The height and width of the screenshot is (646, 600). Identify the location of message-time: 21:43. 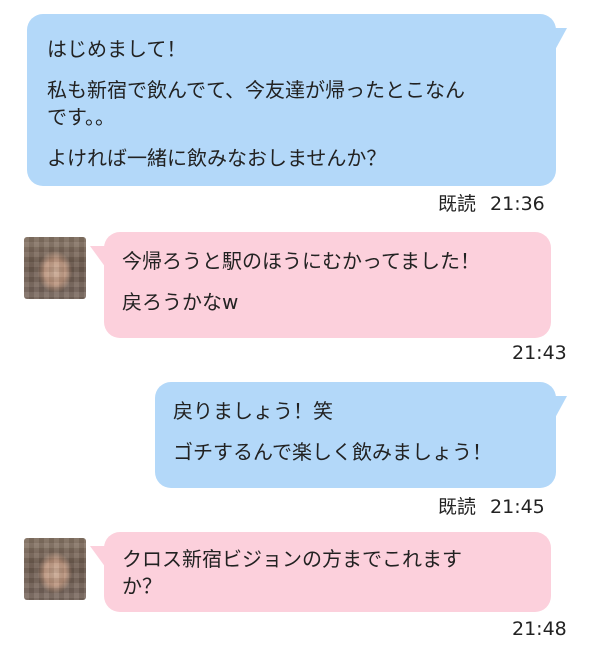
(539, 353).